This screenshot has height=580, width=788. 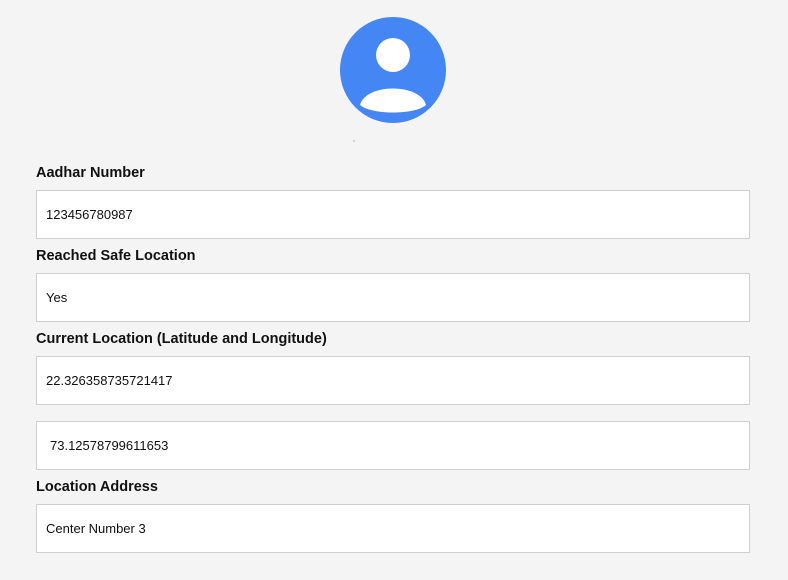 I want to click on aadhar-field: 123456780987, so click(x=393, y=214).